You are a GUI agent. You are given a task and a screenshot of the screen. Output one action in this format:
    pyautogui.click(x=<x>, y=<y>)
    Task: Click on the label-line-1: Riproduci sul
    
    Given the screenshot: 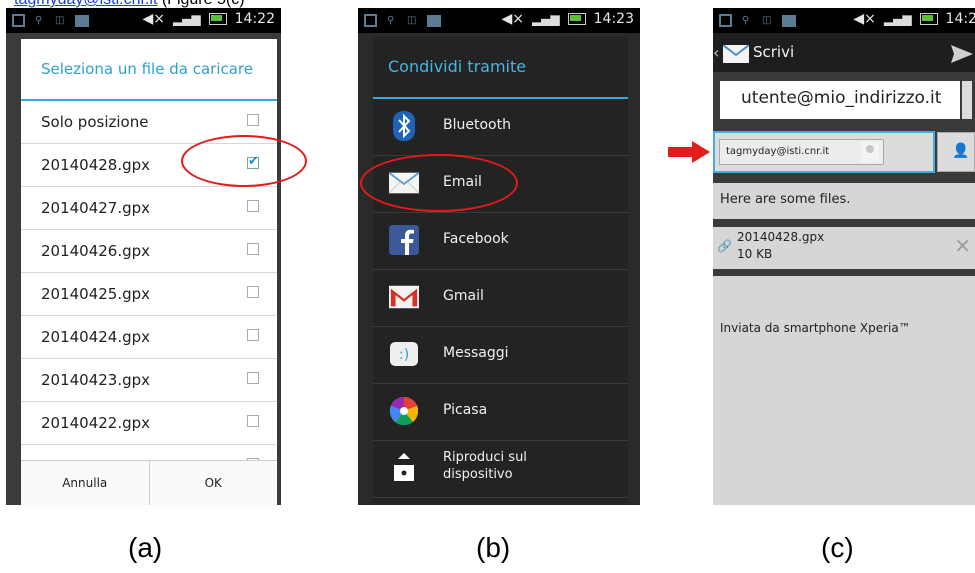 What is the action you would take?
    pyautogui.click(x=485, y=457)
    